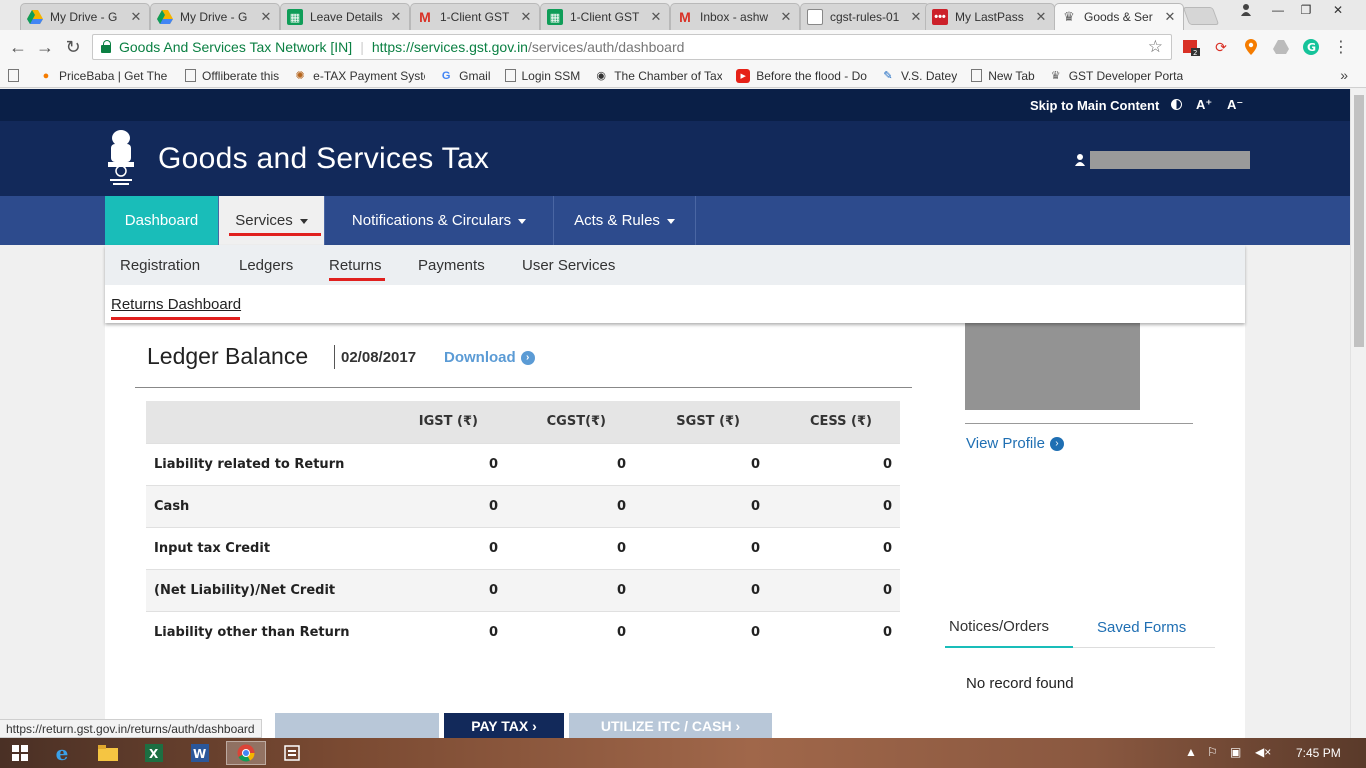 Image resolution: width=1366 pixels, height=768 pixels. I want to click on reload-icon: ↻, so click(73, 47).